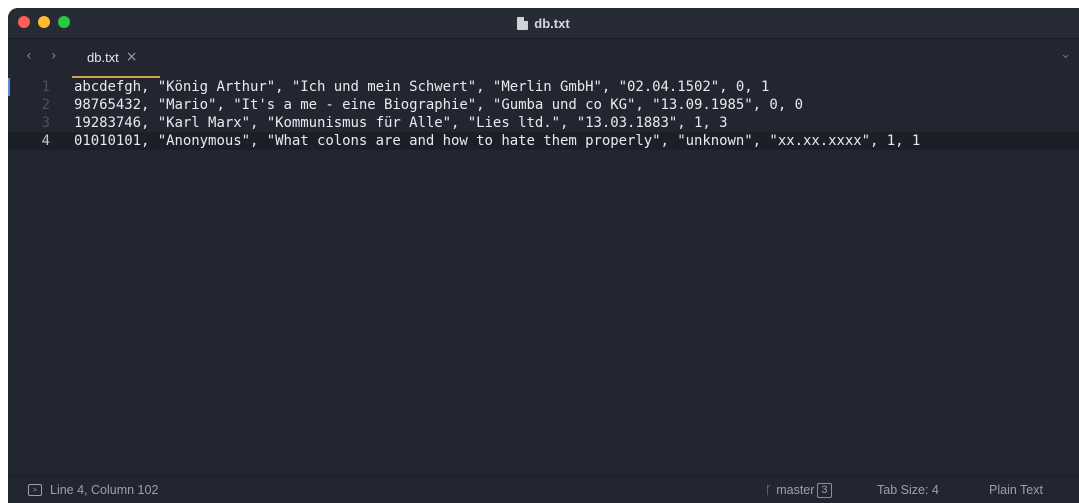  I want to click on syntax-selector: Plain Text, so click(1016, 490).